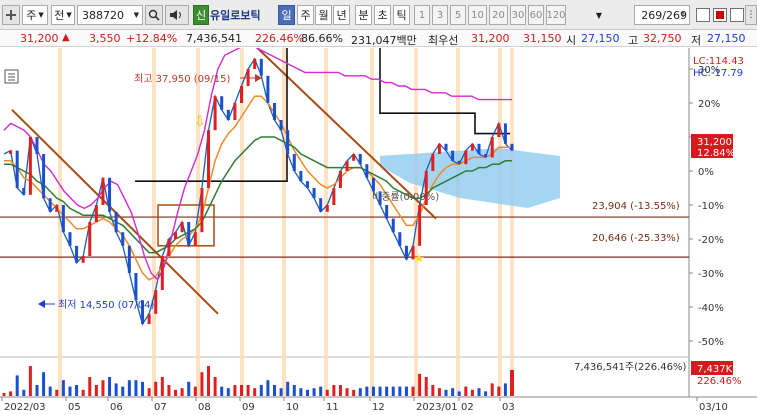 This screenshot has height=415, width=757. Describe the element at coordinates (696, 40) in the screenshot. I see `low-label: 저` at that location.